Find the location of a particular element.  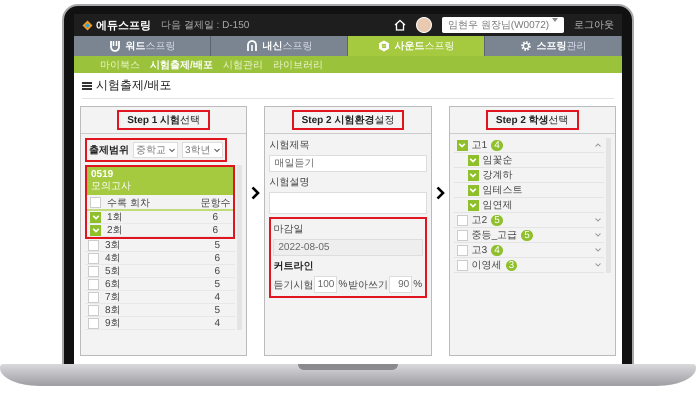

input-field: 100 is located at coordinates (326, 284).